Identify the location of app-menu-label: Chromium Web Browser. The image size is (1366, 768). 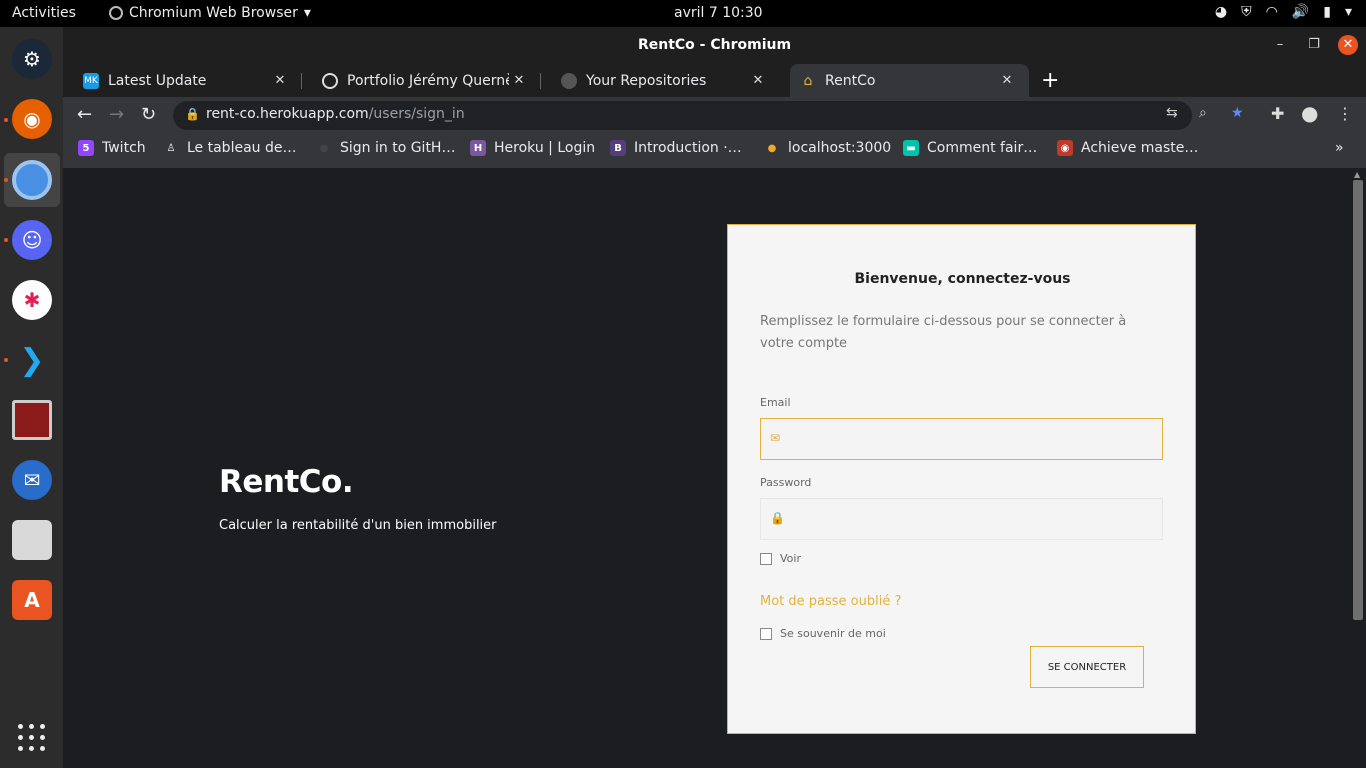
(213, 13).